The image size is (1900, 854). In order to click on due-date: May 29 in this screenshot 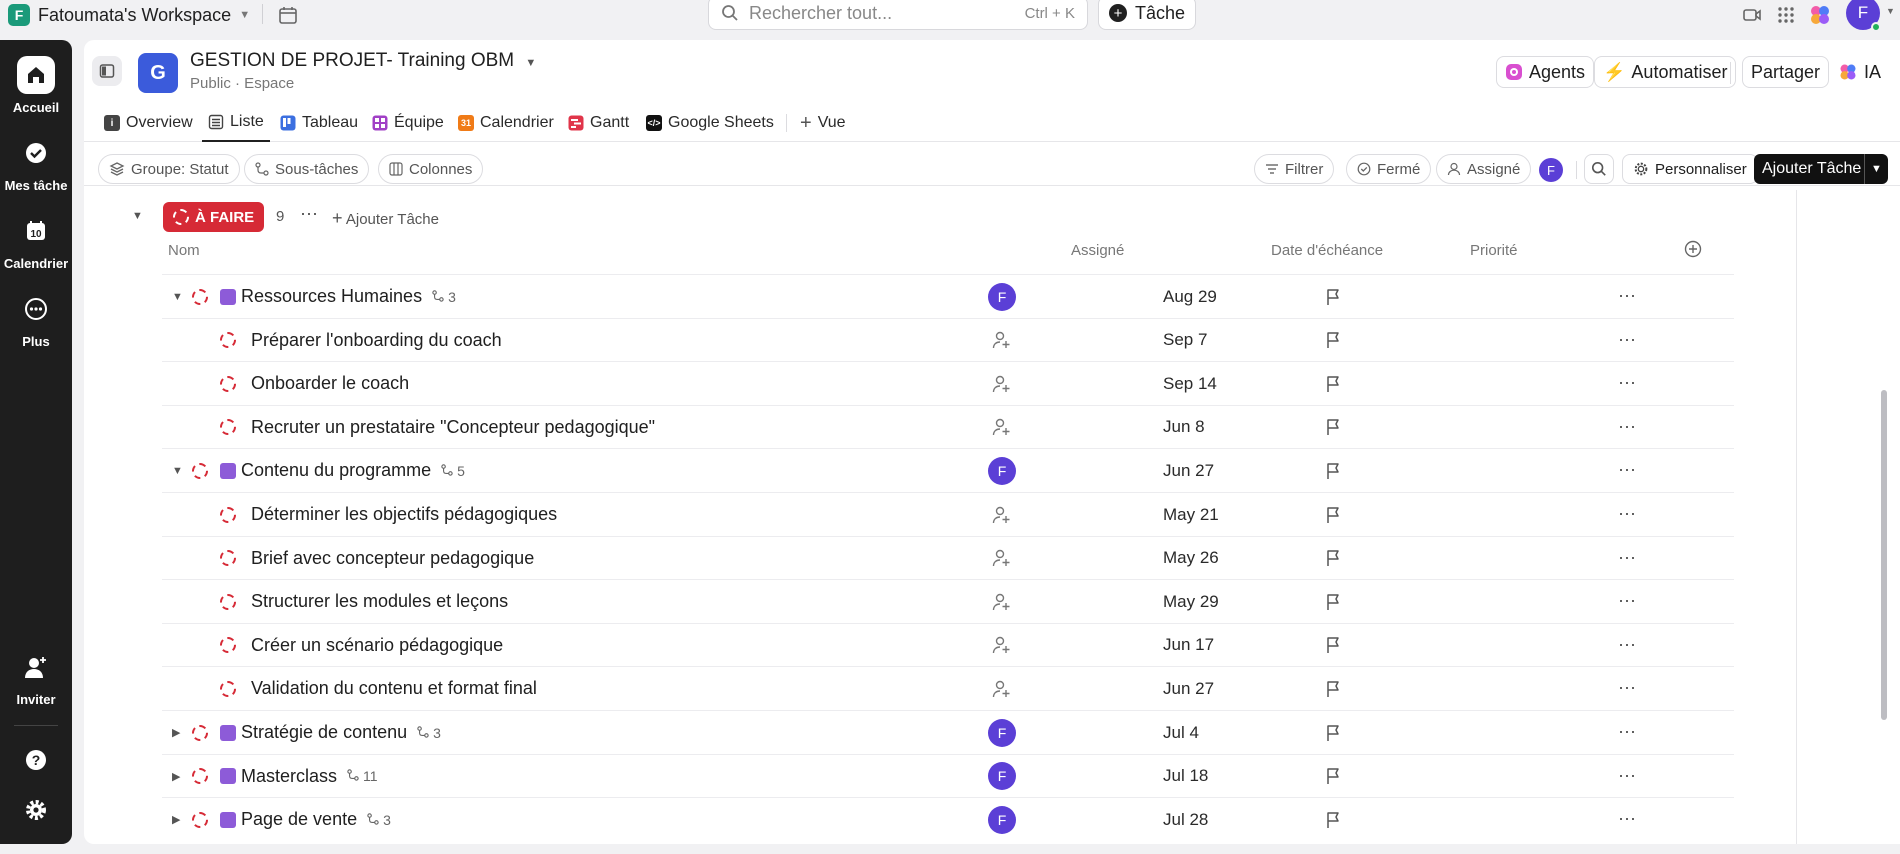, I will do `click(1191, 602)`.